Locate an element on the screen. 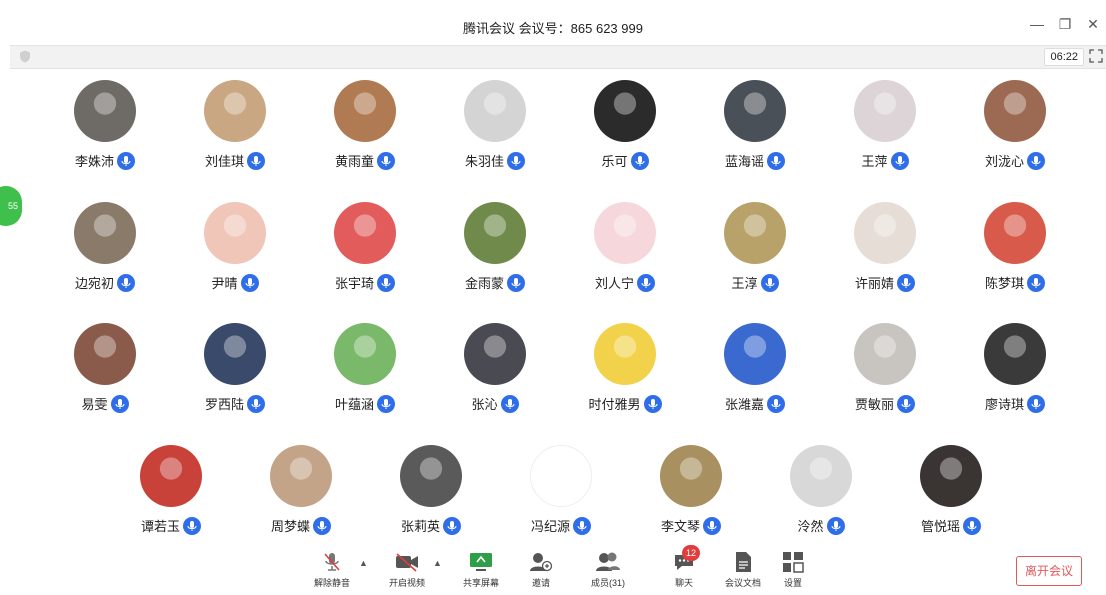 Image resolution: width=1106 pixels, height=595 pixels. share-screen-label: 共享屏幕 is located at coordinates (480, 583).